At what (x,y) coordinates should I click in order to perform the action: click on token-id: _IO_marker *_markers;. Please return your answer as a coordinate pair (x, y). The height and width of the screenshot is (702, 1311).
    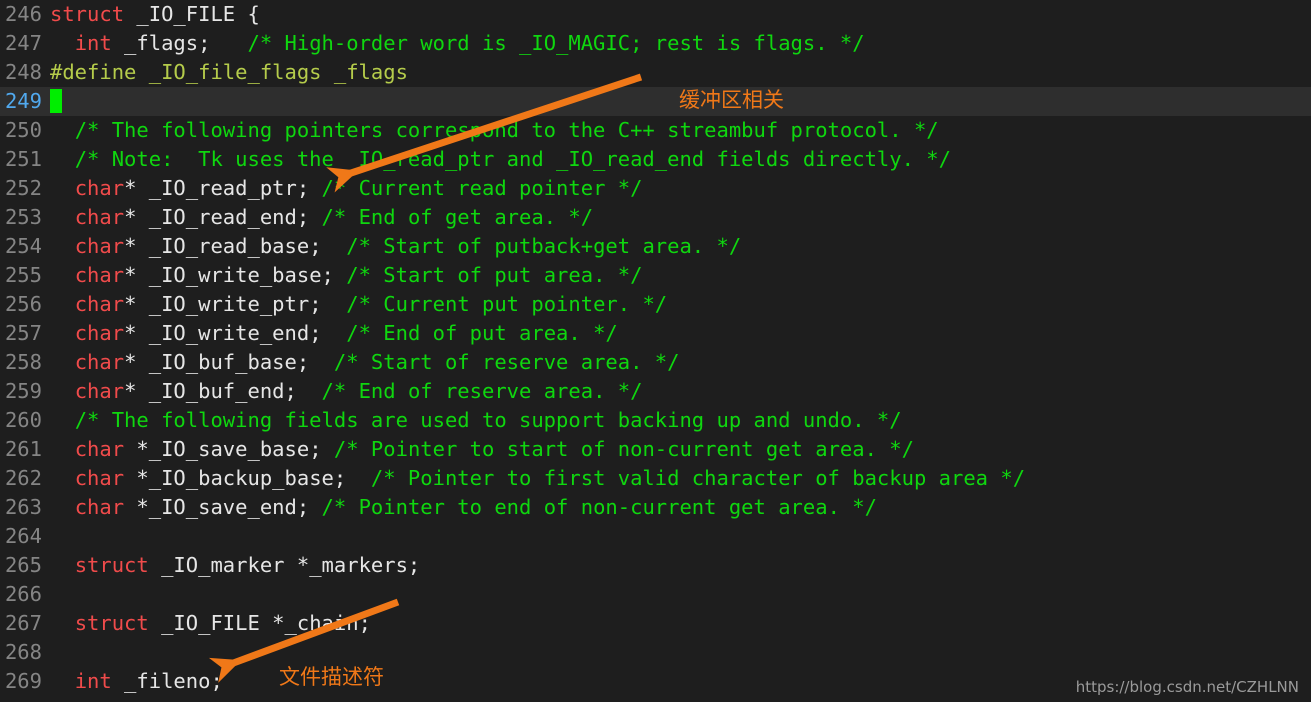
    Looking at the image, I should click on (284, 565).